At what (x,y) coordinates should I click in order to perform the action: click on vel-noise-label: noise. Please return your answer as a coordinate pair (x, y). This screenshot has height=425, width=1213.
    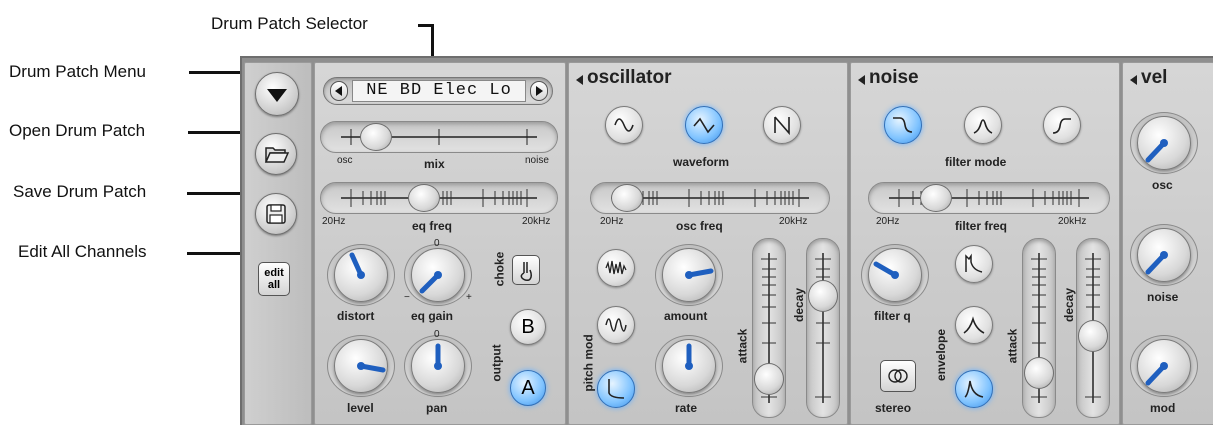
    Looking at the image, I should click on (1163, 297).